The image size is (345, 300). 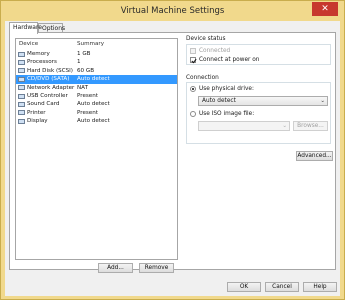 What do you see at coordinates (84, 54) in the screenshot?
I see `device-summary: 1 GB` at bounding box center [84, 54].